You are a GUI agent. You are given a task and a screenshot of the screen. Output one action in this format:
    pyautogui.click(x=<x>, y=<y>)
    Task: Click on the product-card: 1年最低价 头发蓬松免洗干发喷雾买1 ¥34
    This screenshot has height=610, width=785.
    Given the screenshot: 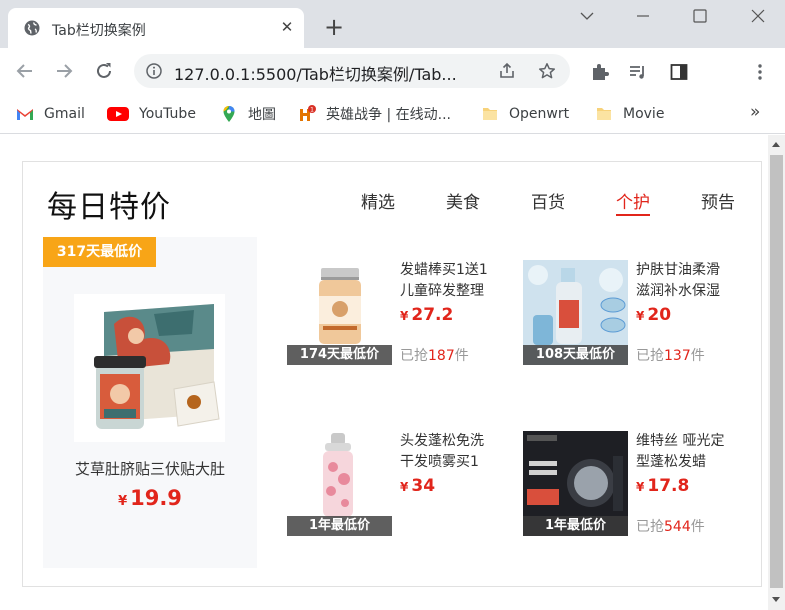 What is the action you would take?
    pyautogui.click(x=397, y=486)
    